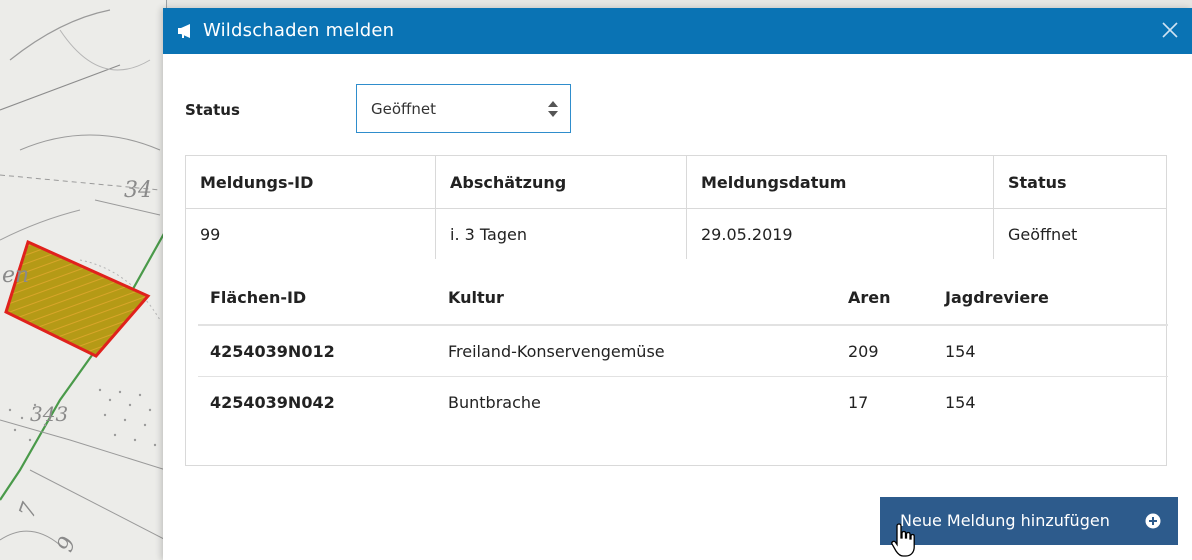  Describe the element at coordinates (683, 402) in the screenshot. I see `table-row: 4254039N042 Buntbrache 17 154` at that location.